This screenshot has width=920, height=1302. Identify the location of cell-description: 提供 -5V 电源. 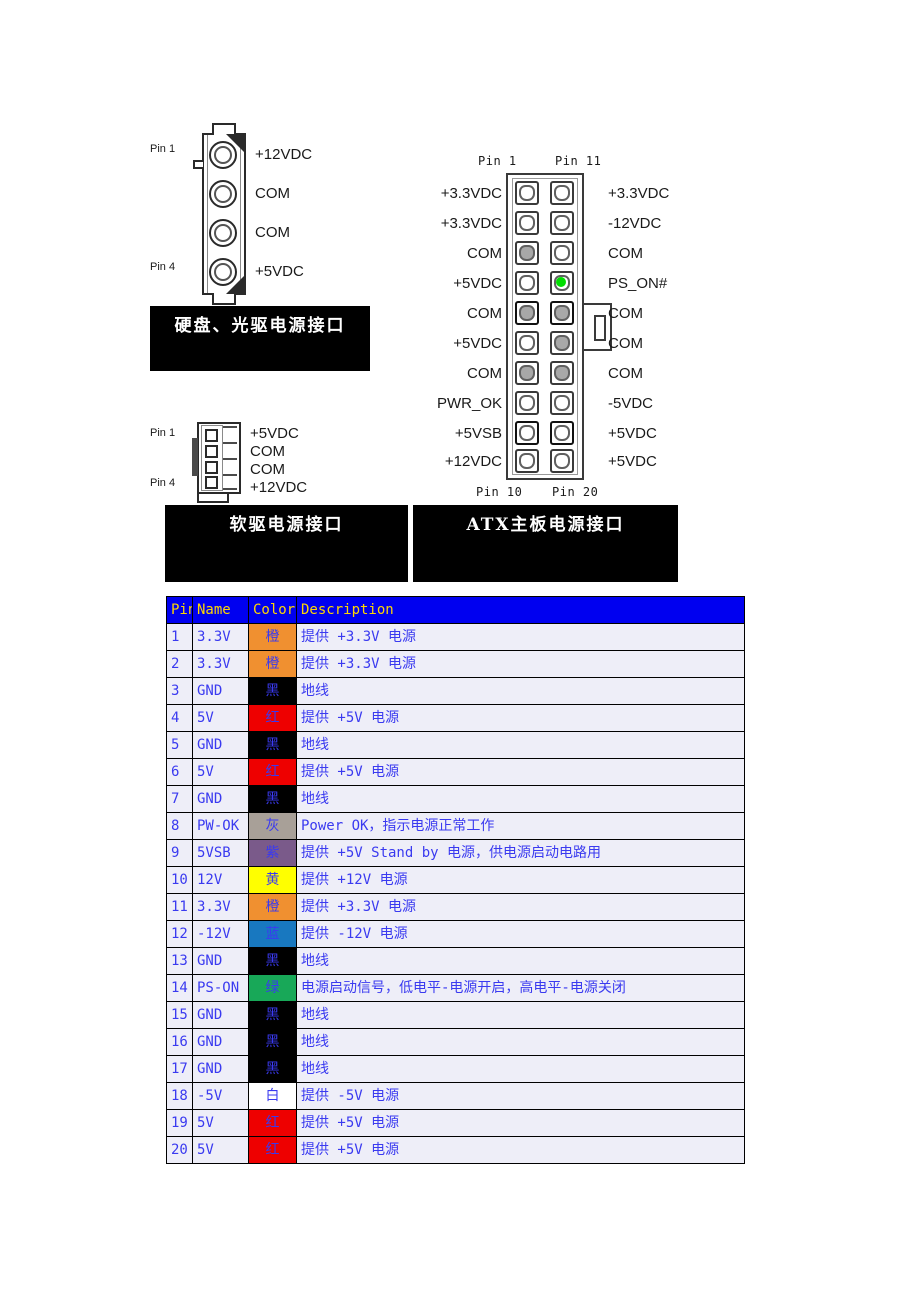
(520, 1096).